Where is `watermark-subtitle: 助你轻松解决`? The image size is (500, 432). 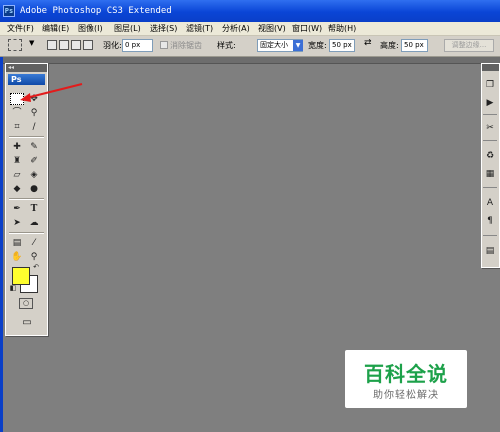 watermark-subtitle: 助你轻松解决 is located at coordinates (406, 395).